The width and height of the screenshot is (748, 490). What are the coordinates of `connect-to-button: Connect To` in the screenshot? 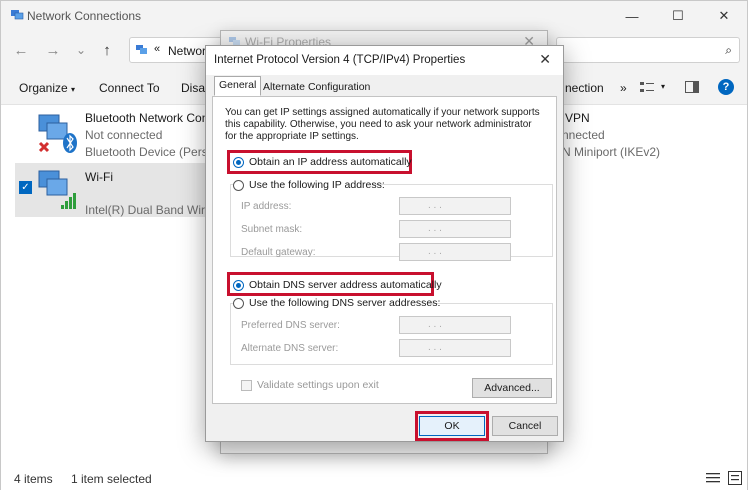 It's located at (129, 88).